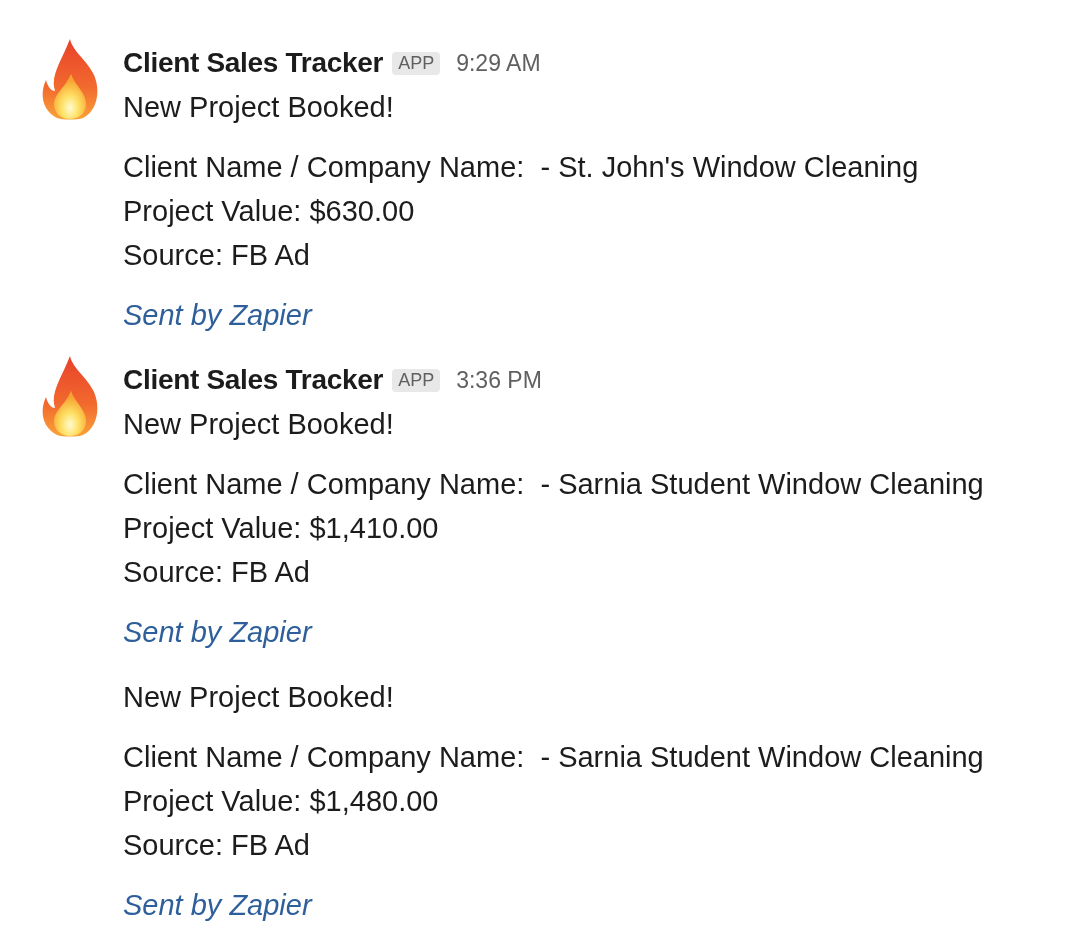  Describe the element at coordinates (521, 211) in the screenshot. I see `message-field: Project Value: $630.00` at that location.